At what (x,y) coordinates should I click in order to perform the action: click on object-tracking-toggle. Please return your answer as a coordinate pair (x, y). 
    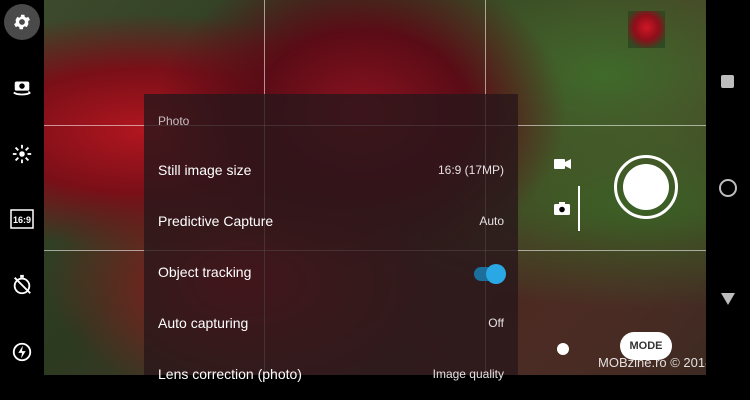
    Looking at the image, I should click on (490, 274).